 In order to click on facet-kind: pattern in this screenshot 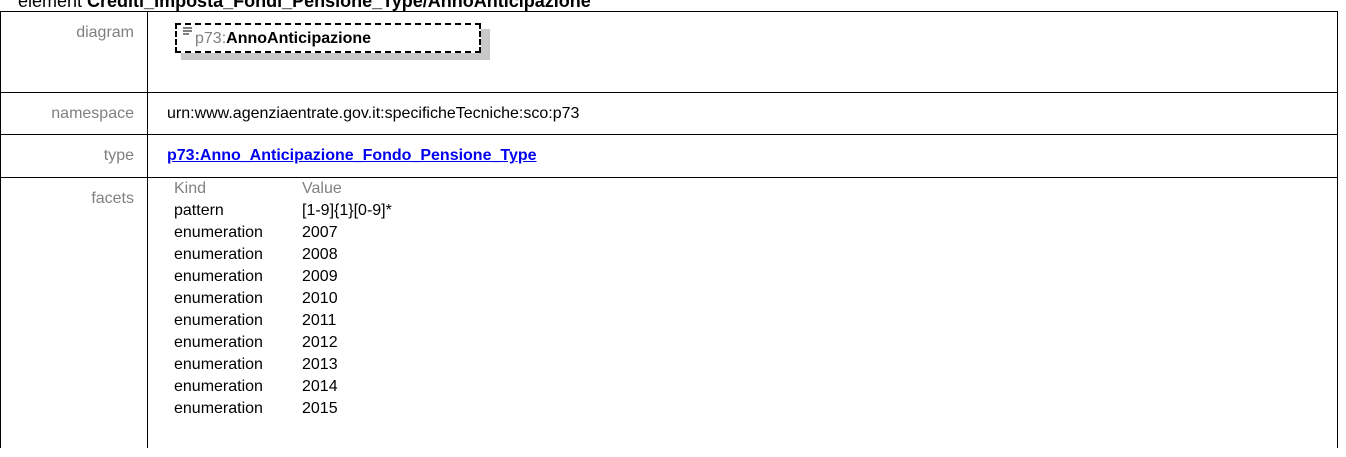, I will do `click(199, 210)`.